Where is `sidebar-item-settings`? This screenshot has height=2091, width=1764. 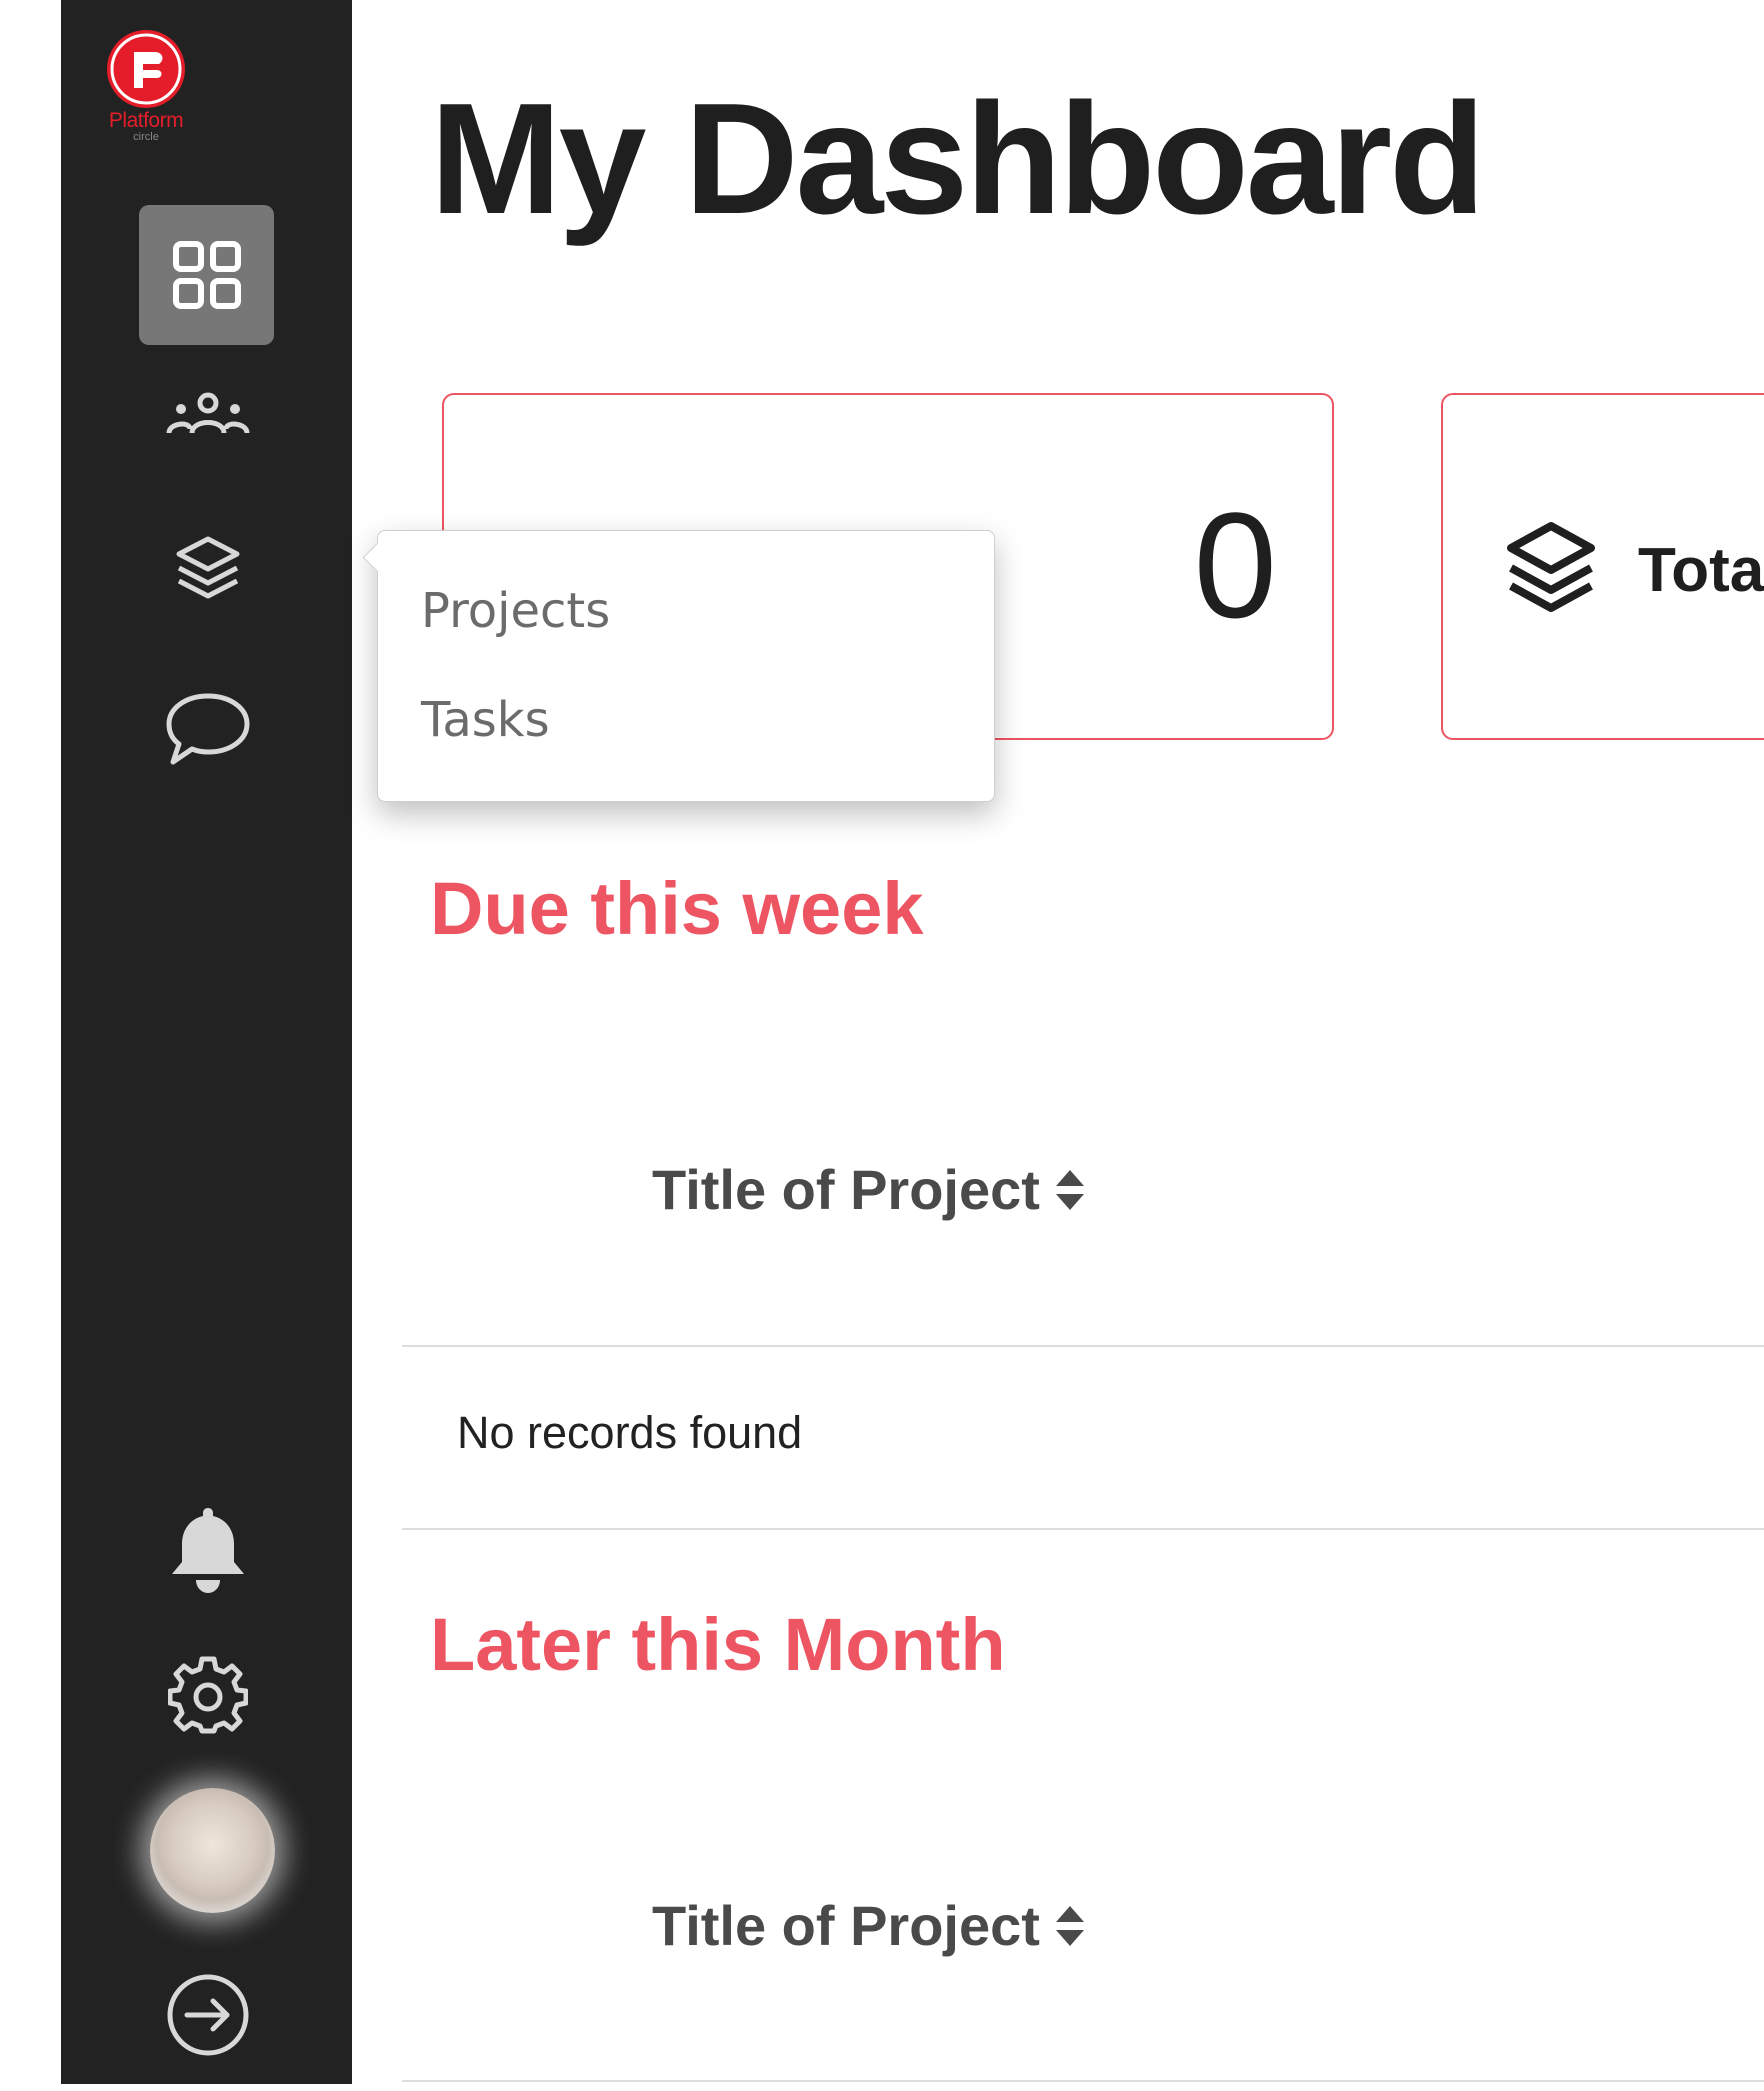
sidebar-item-settings is located at coordinates (207, 1695).